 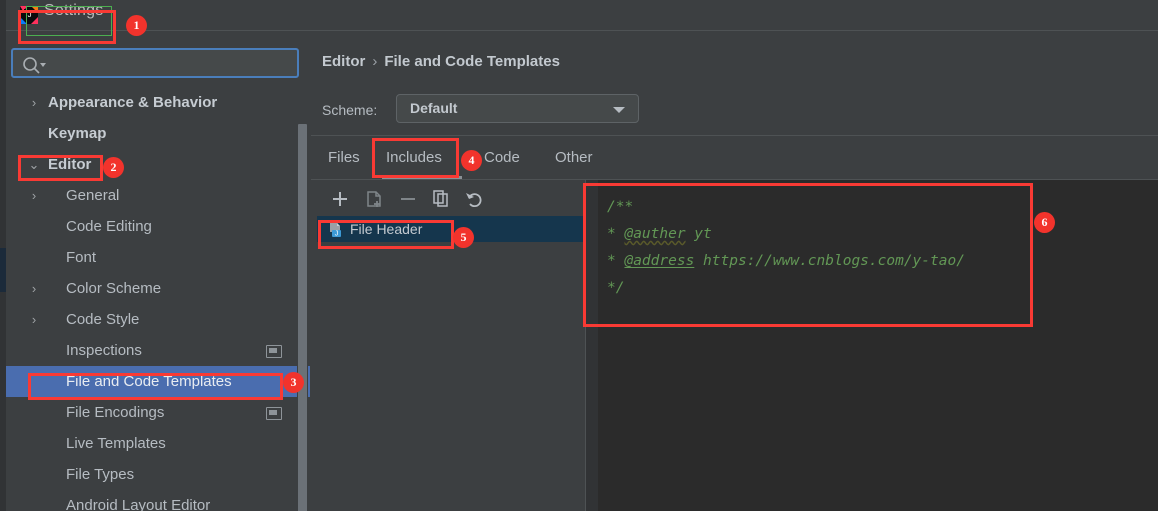 What do you see at coordinates (434, 108) in the screenshot?
I see `scheme-value: Default` at bounding box center [434, 108].